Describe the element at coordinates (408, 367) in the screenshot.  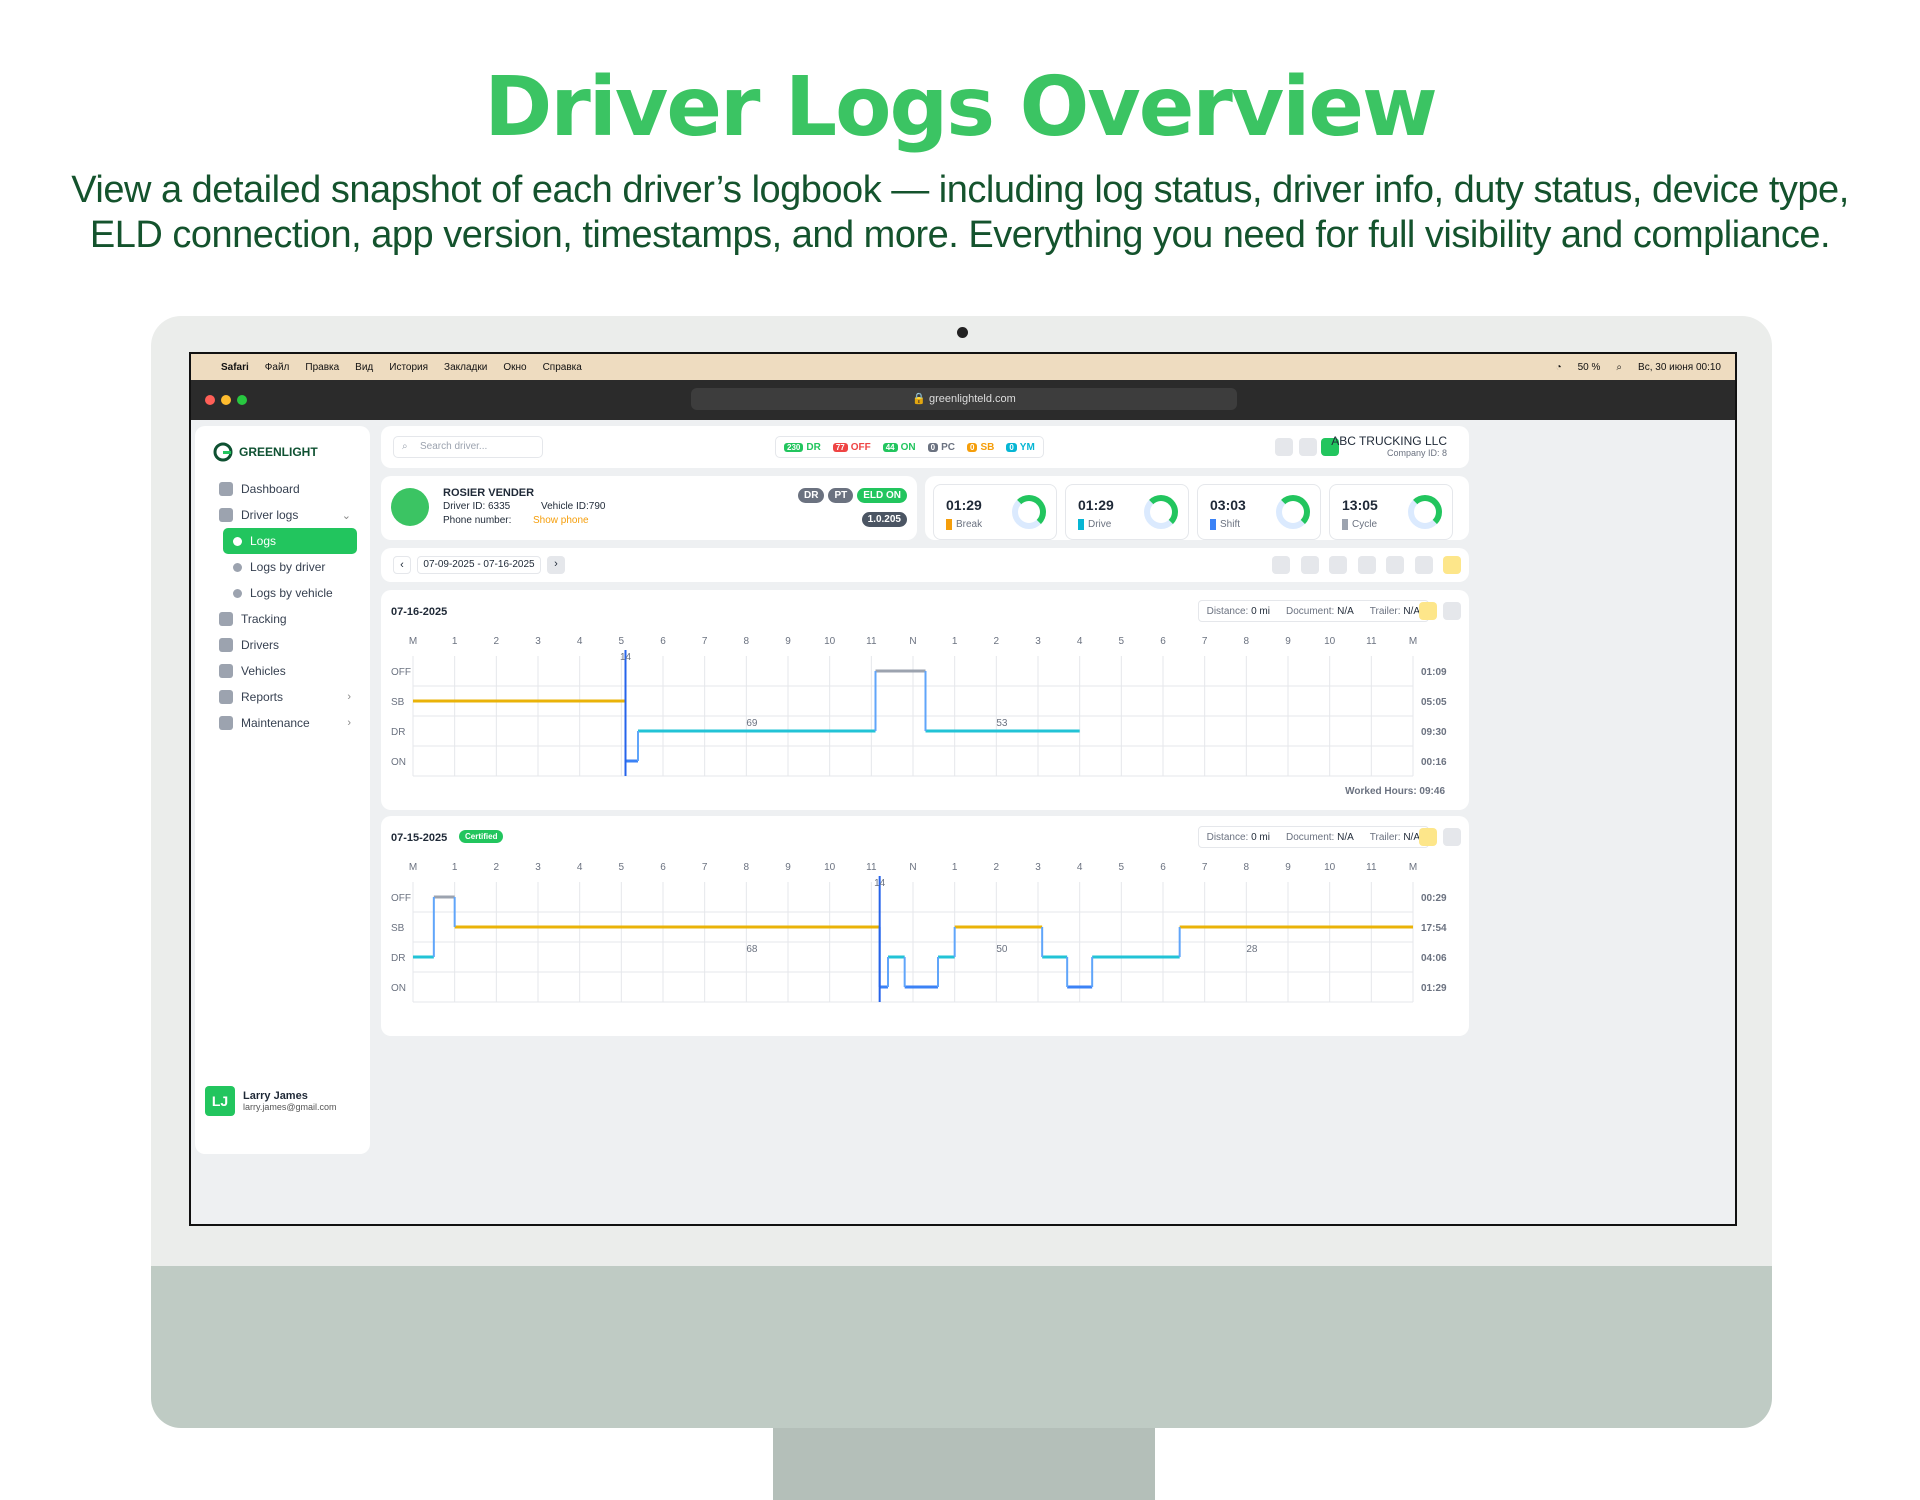
I see `menu-item: История` at that location.